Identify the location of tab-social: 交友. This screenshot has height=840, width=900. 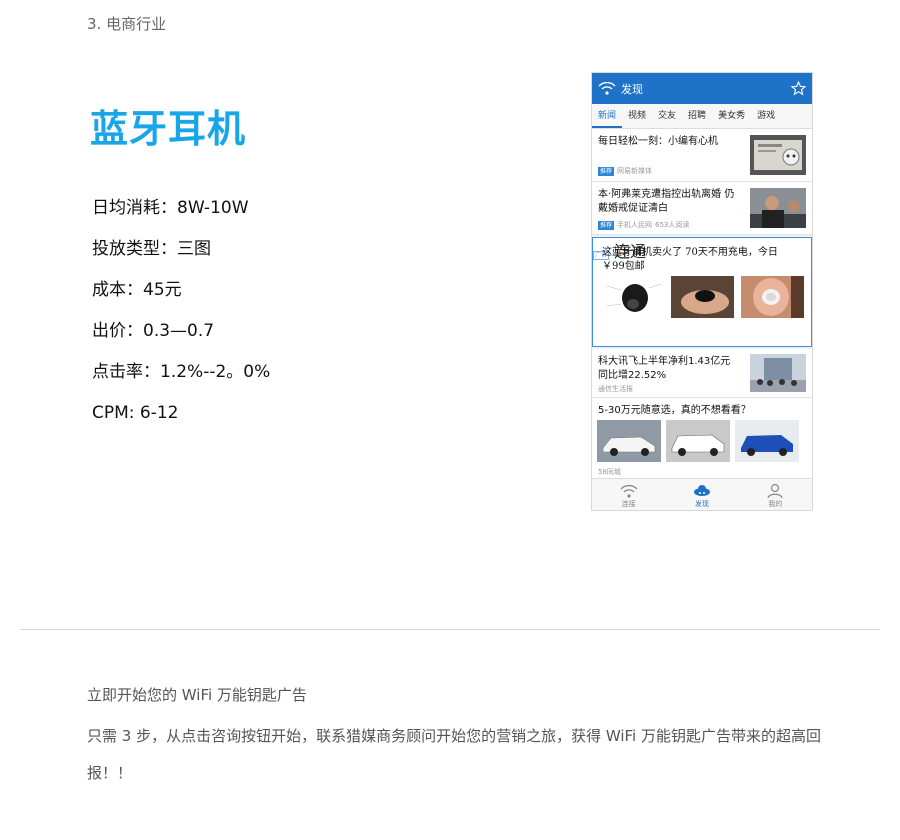
(667, 116).